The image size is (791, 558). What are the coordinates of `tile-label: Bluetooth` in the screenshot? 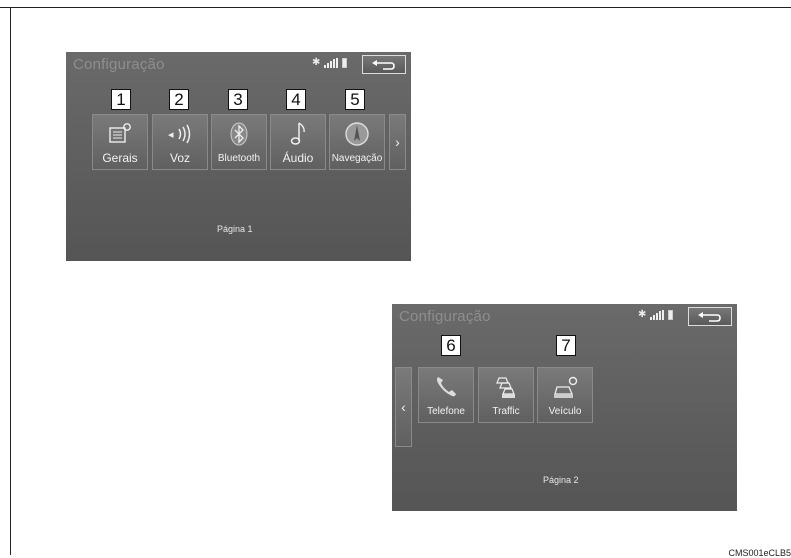 It's located at (239, 158).